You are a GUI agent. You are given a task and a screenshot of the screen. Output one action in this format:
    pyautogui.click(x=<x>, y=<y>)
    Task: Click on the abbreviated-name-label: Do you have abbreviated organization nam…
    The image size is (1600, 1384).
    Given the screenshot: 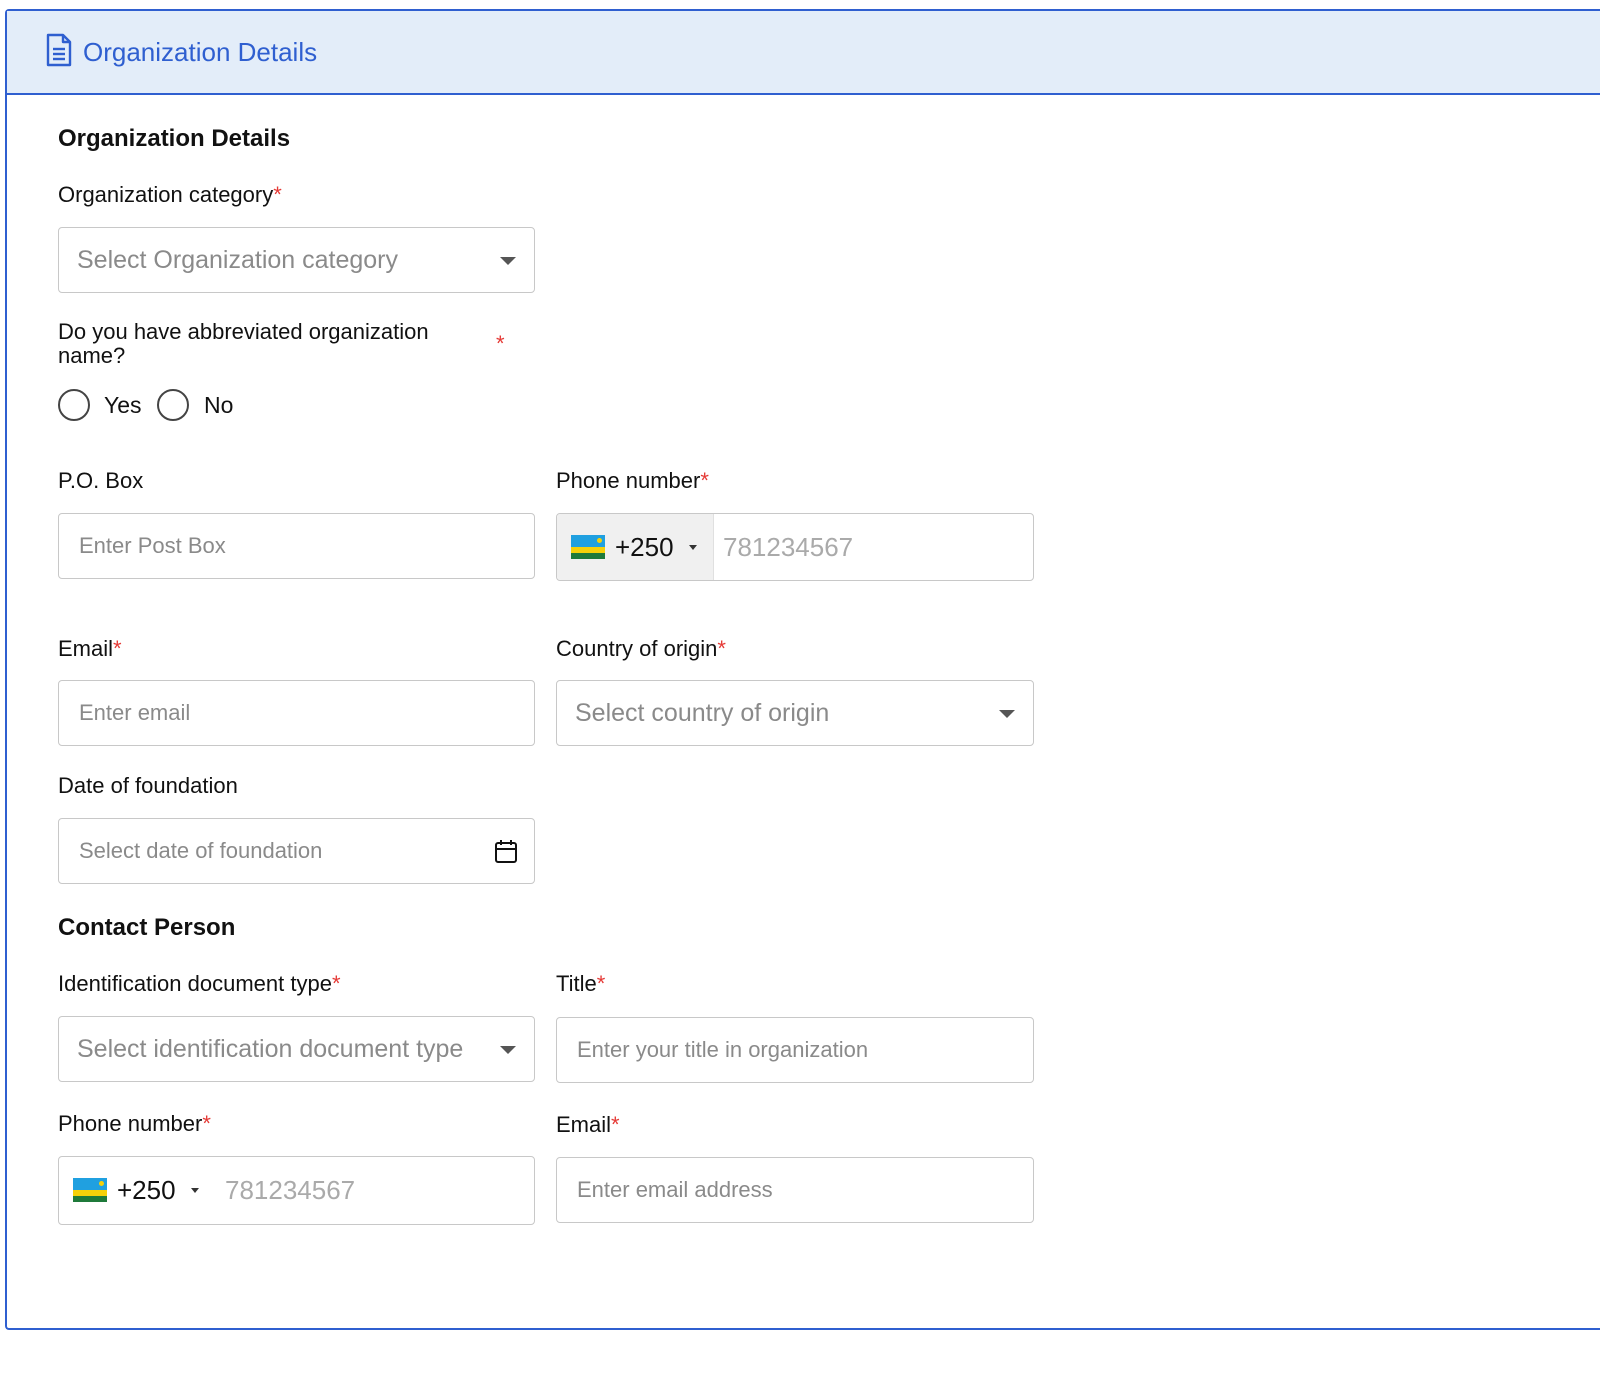 What is the action you would take?
    pyautogui.click(x=243, y=343)
    